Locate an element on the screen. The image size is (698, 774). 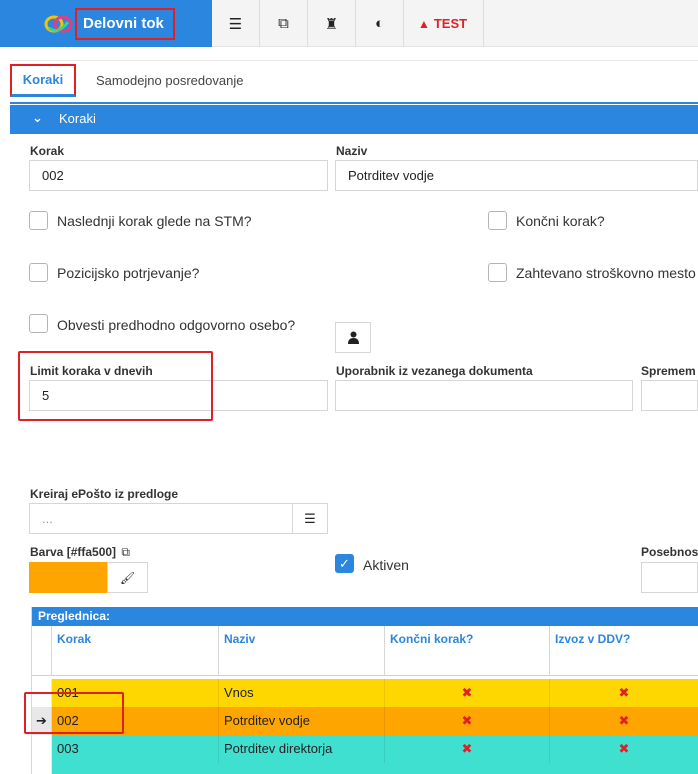
color-picker-button: 🖌 is located at coordinates (127, 577).